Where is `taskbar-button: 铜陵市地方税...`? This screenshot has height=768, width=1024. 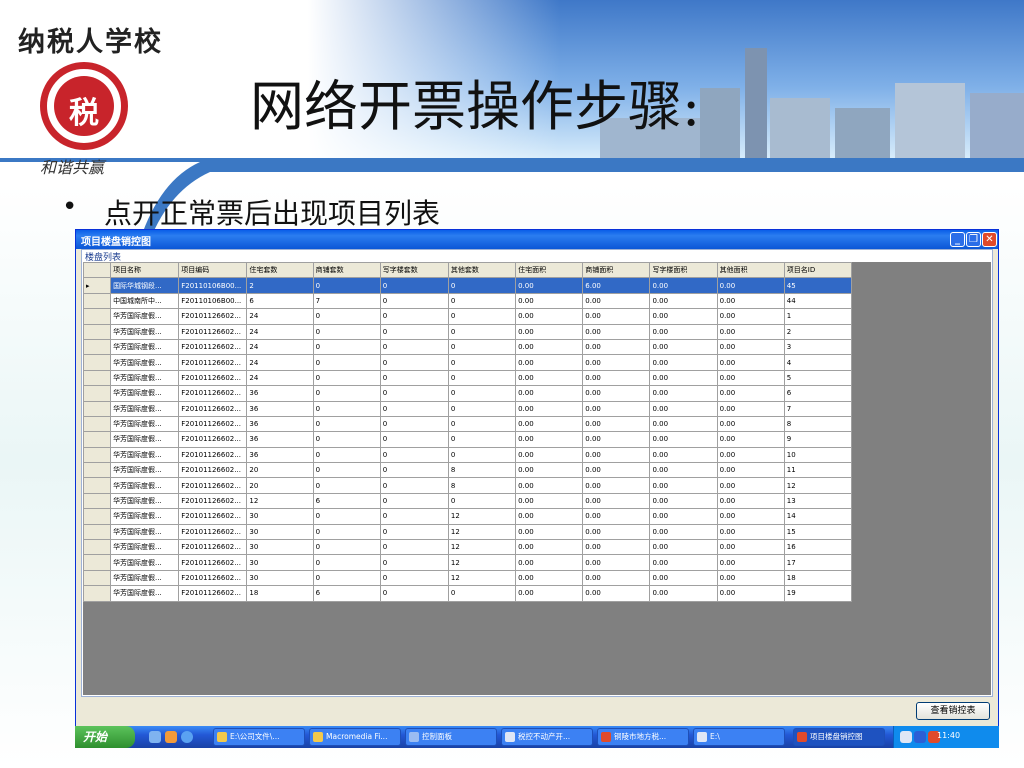
taskbar-button: 铜陵市地方税... is located at coordinates (643, 737).